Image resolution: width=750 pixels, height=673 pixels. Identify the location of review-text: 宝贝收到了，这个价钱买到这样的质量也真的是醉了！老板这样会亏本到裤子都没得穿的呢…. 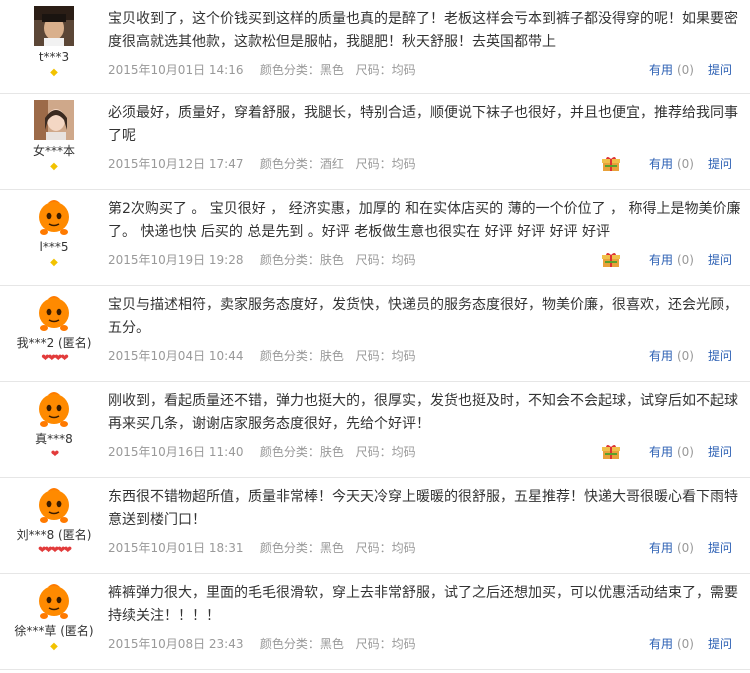
(423, 30).